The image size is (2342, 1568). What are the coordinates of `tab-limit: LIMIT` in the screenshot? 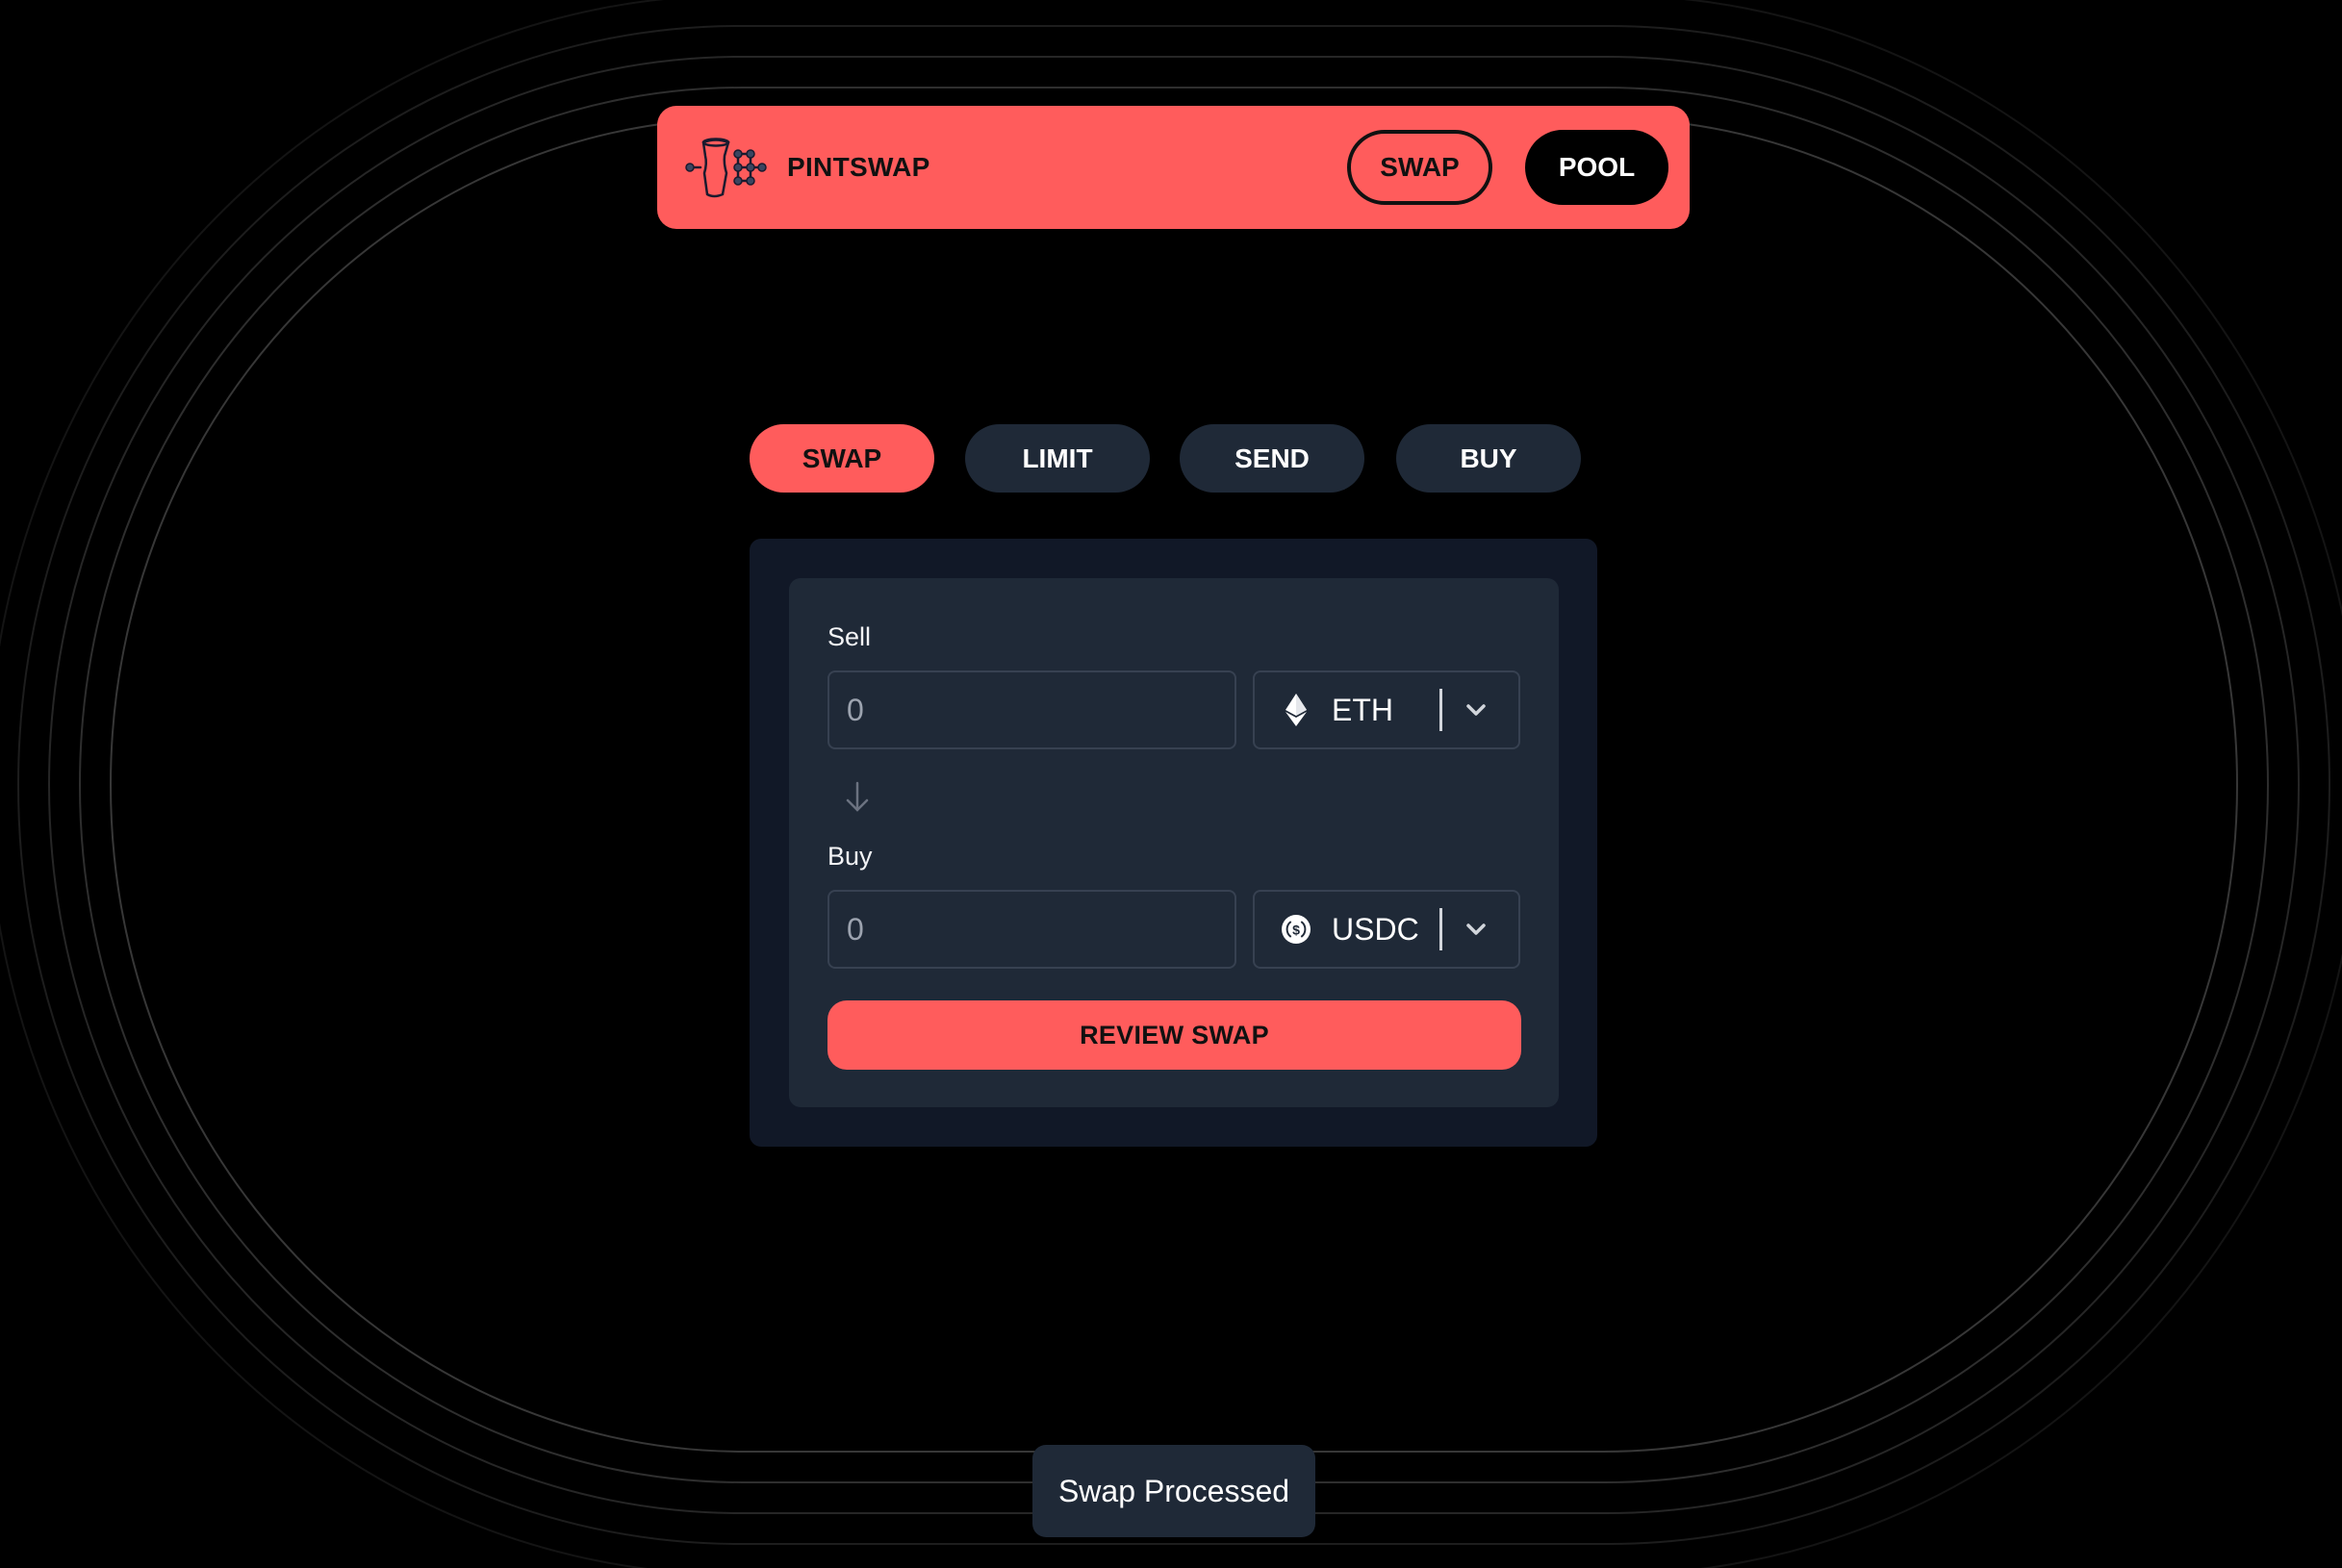 It's located at (1058, 458).